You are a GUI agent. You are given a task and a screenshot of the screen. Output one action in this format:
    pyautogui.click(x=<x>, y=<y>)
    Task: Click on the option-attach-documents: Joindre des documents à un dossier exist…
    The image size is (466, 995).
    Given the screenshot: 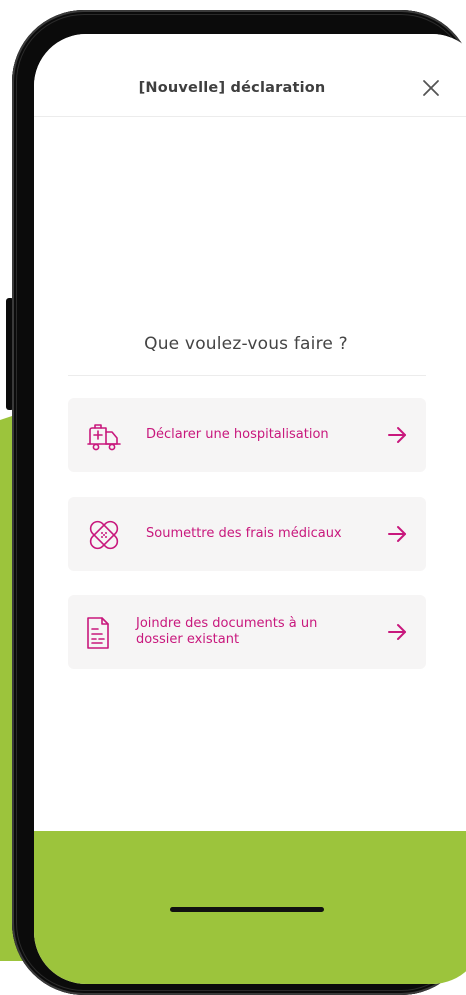 What is the action you would take?
    pyautogui.click(x=247, y=632)
    